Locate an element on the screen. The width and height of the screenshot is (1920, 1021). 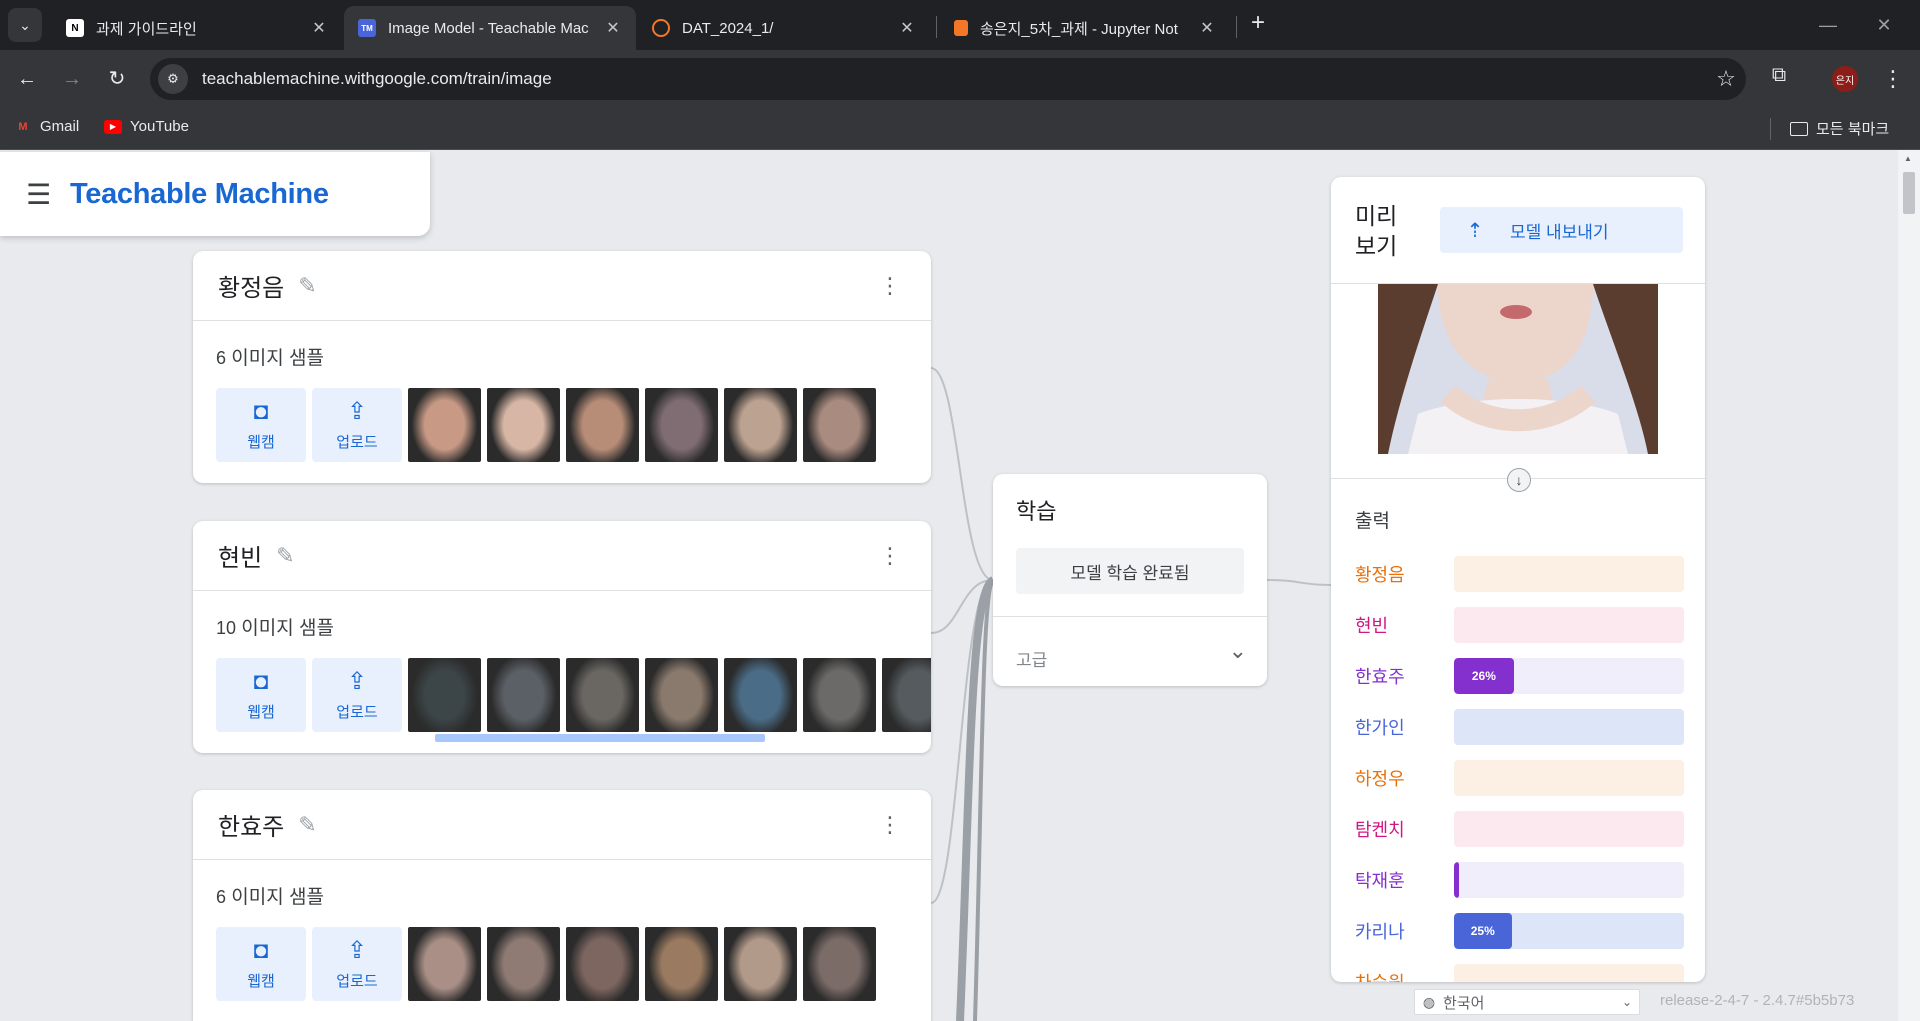
training-card: 학습 모델 학습 완료됨 고급 ⌄ is located at coordinates (1130, 580).